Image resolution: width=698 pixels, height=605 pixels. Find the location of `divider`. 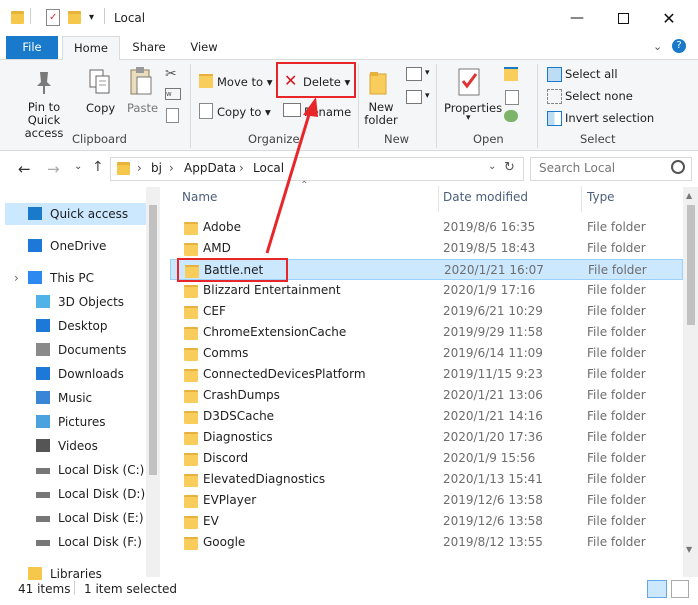

divider is located at coordinates (74, 588).